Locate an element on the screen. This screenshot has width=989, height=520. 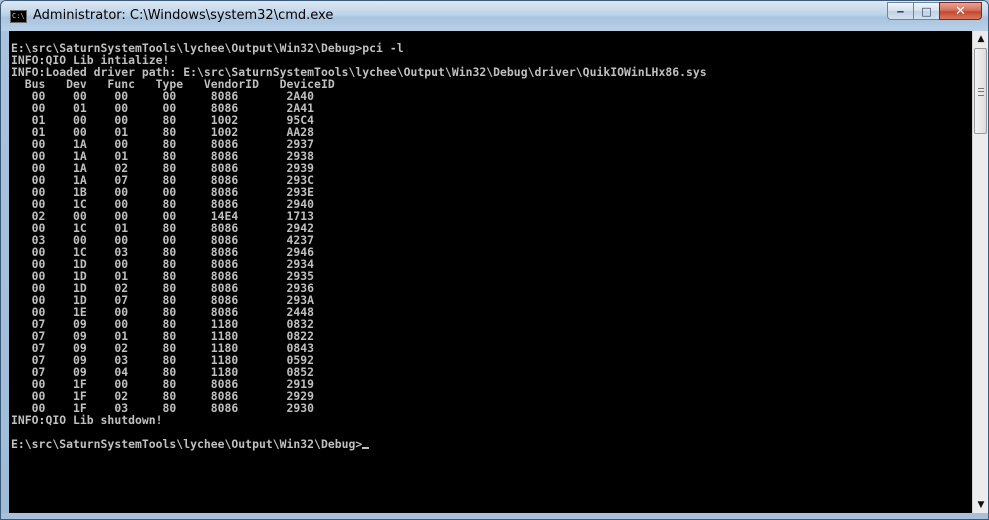
grip-icon is located at coordinates (981, 92).